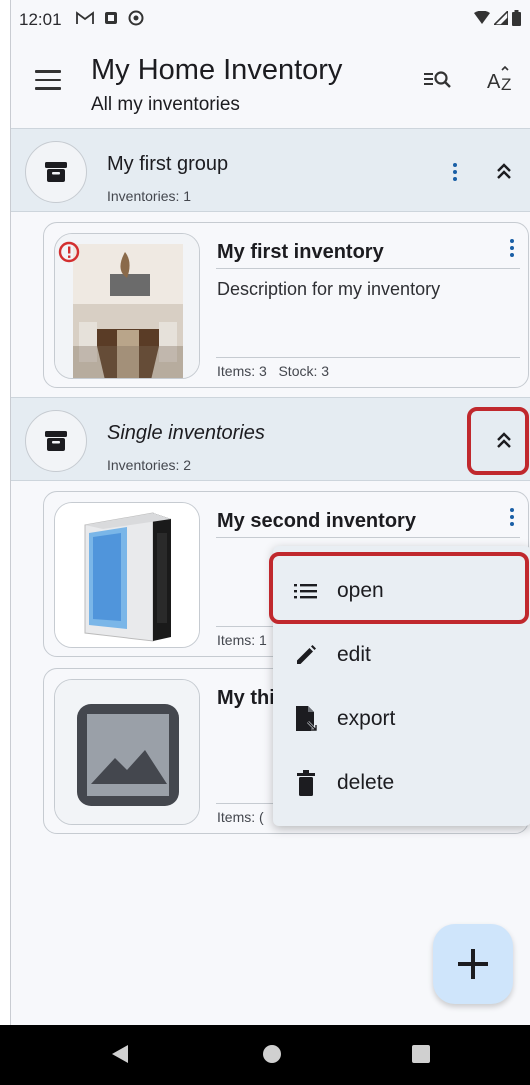 Image resolution: width=530 pixels, height=1085 pixels. Describe the element at coordinates (270, 170) in the screenshot. I see `group-header: My first group Inventories: 1` at that location.